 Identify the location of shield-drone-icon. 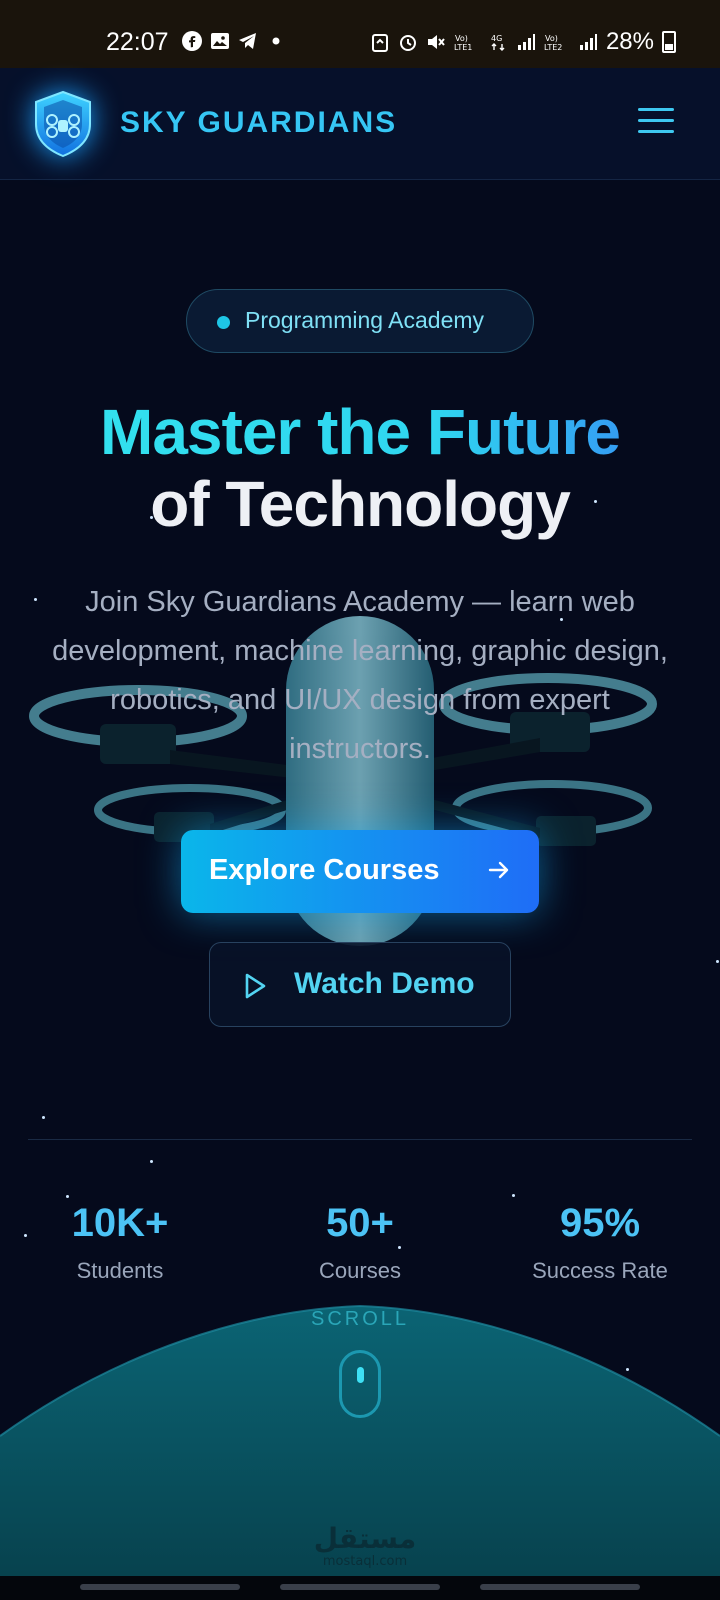
(63, 124).